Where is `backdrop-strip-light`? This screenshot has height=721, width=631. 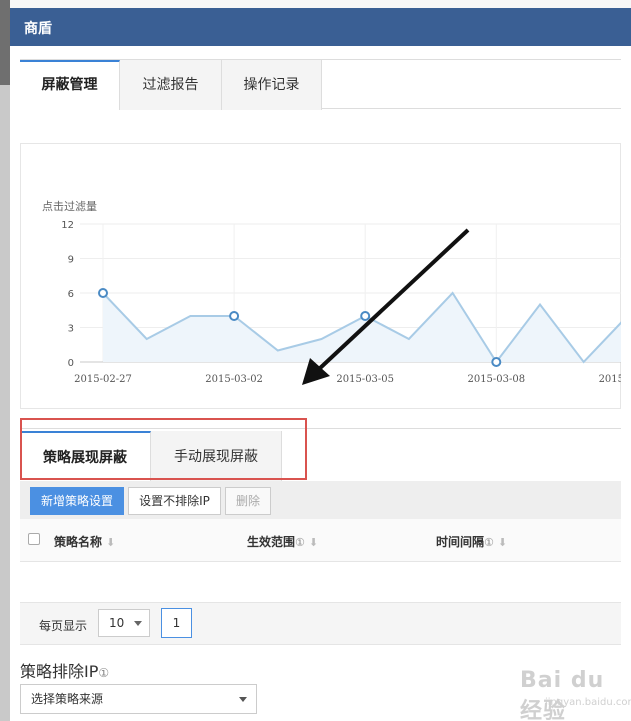 backdrop-strip-light is located at coordinates (5, 403).